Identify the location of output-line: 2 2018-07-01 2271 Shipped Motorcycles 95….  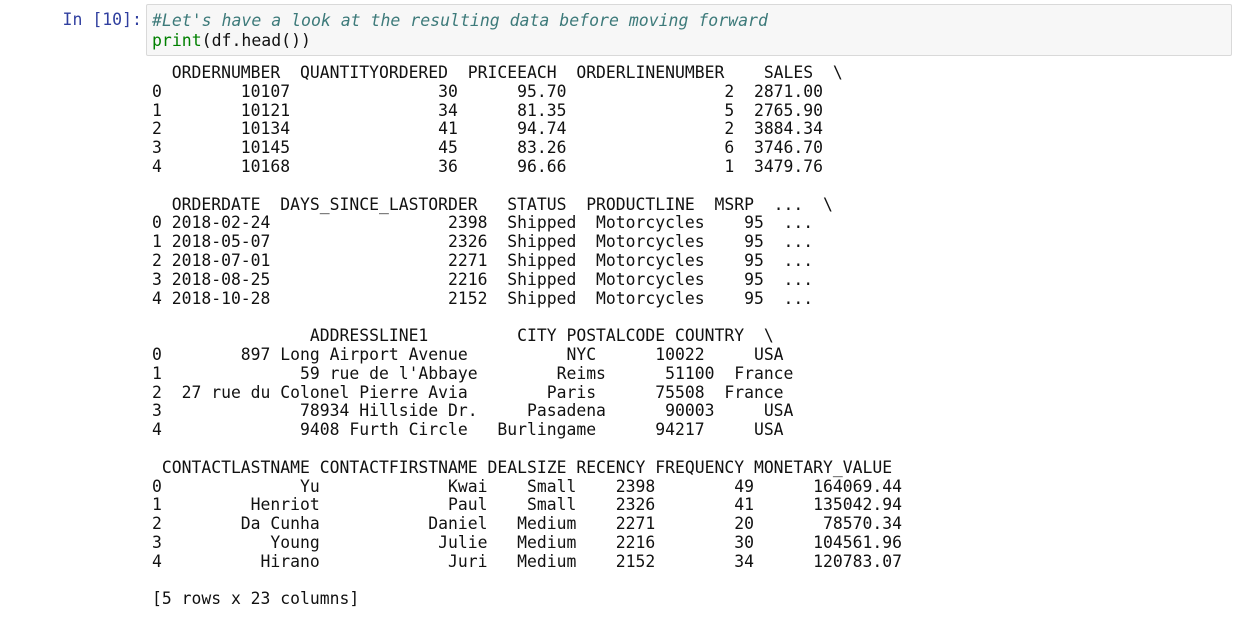
(483, 260).